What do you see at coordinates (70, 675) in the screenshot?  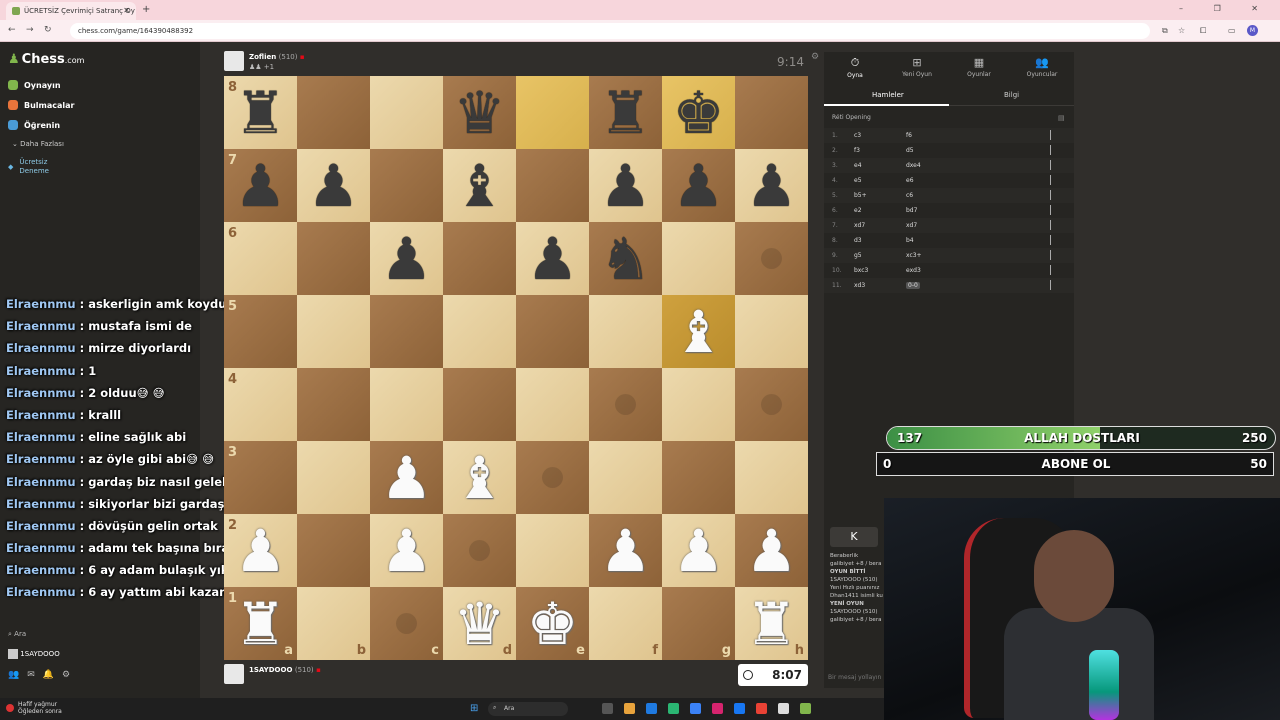 I see `settings-icon: ⚙` at bounding box center [70, 675].